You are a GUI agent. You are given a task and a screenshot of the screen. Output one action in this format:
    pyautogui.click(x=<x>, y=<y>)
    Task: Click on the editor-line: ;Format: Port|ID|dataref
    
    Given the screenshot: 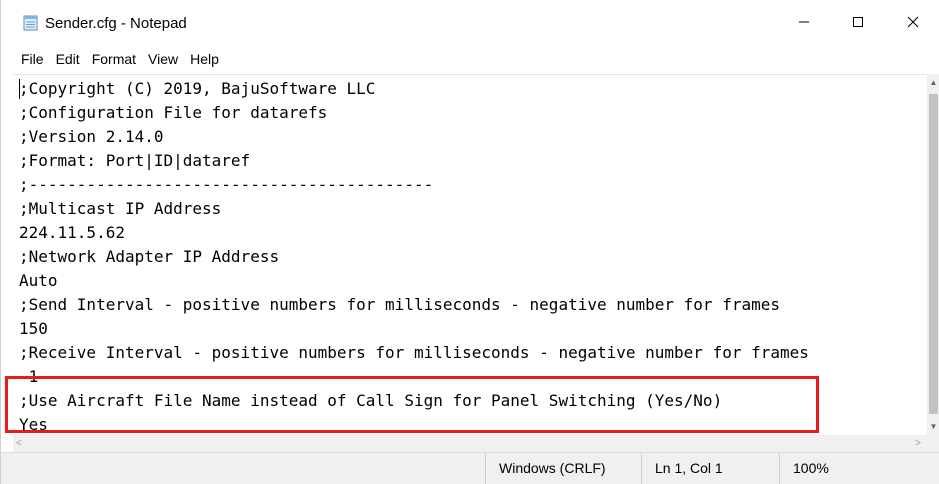 What is the action you would take?
    pyautogui.click(x=135, y=160)
    